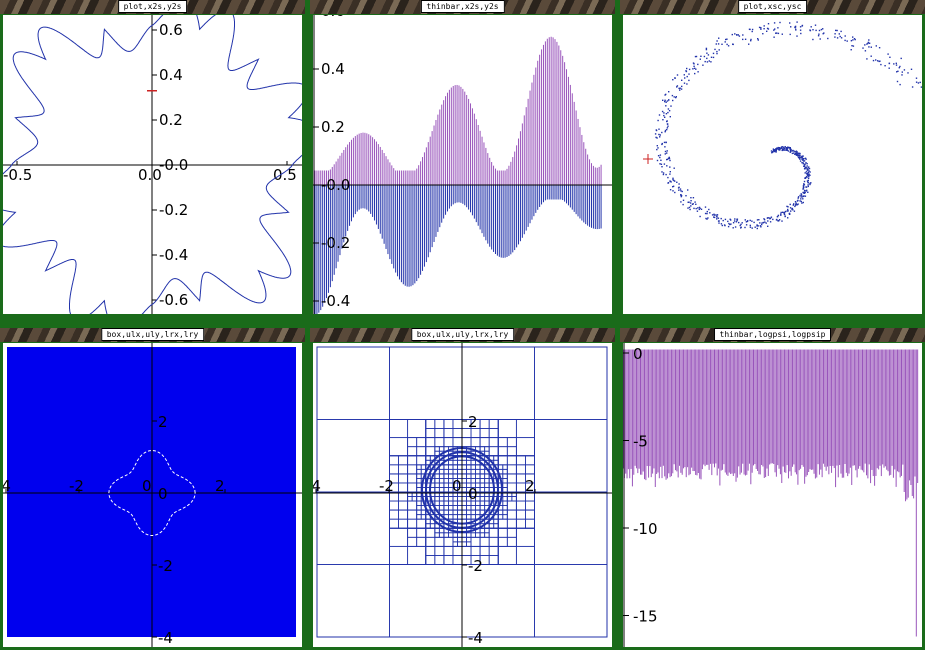 Image resolution: width=925 pixels, height=650 pixels. What do you see at coordinates (772, 164) in the screenshot?
I see `plot-canvas` at bounding box center [772, 164].